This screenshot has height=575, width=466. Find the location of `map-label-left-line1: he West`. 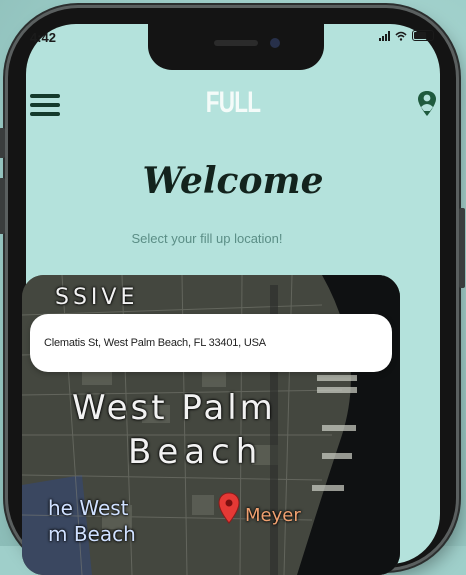

map-label-left-line1: he West is located at coordinates (88, 508).